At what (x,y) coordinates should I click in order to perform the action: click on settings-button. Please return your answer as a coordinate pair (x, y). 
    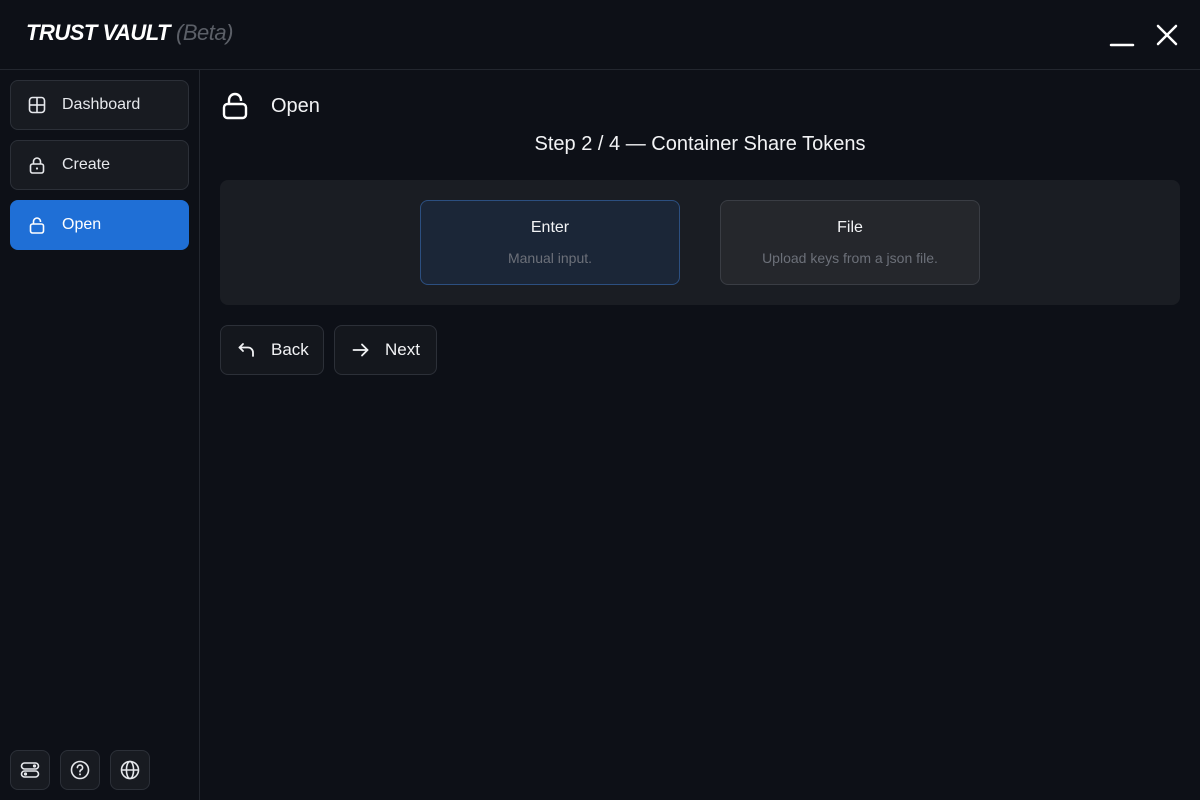
    Looking at the image, I should click on (30, 770).